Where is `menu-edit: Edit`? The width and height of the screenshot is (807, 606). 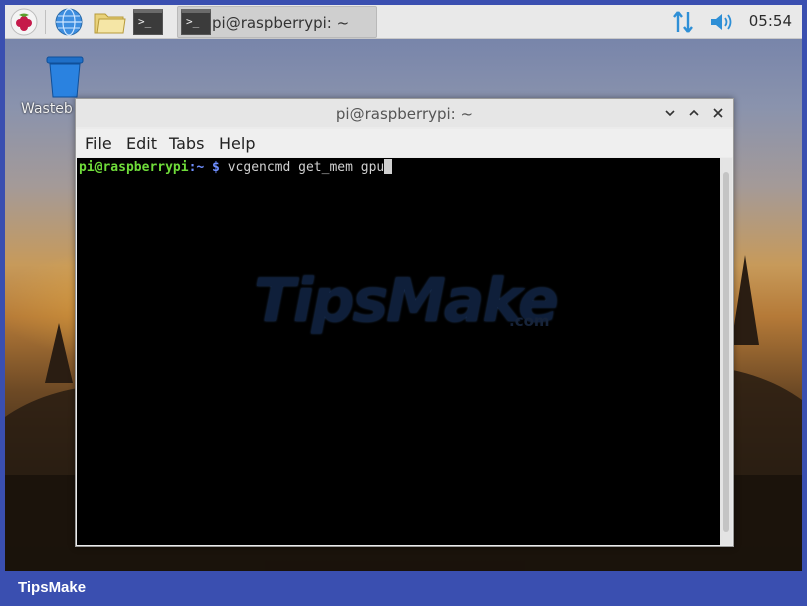 menu-edit: Edit is located at coordinates (141, 143).